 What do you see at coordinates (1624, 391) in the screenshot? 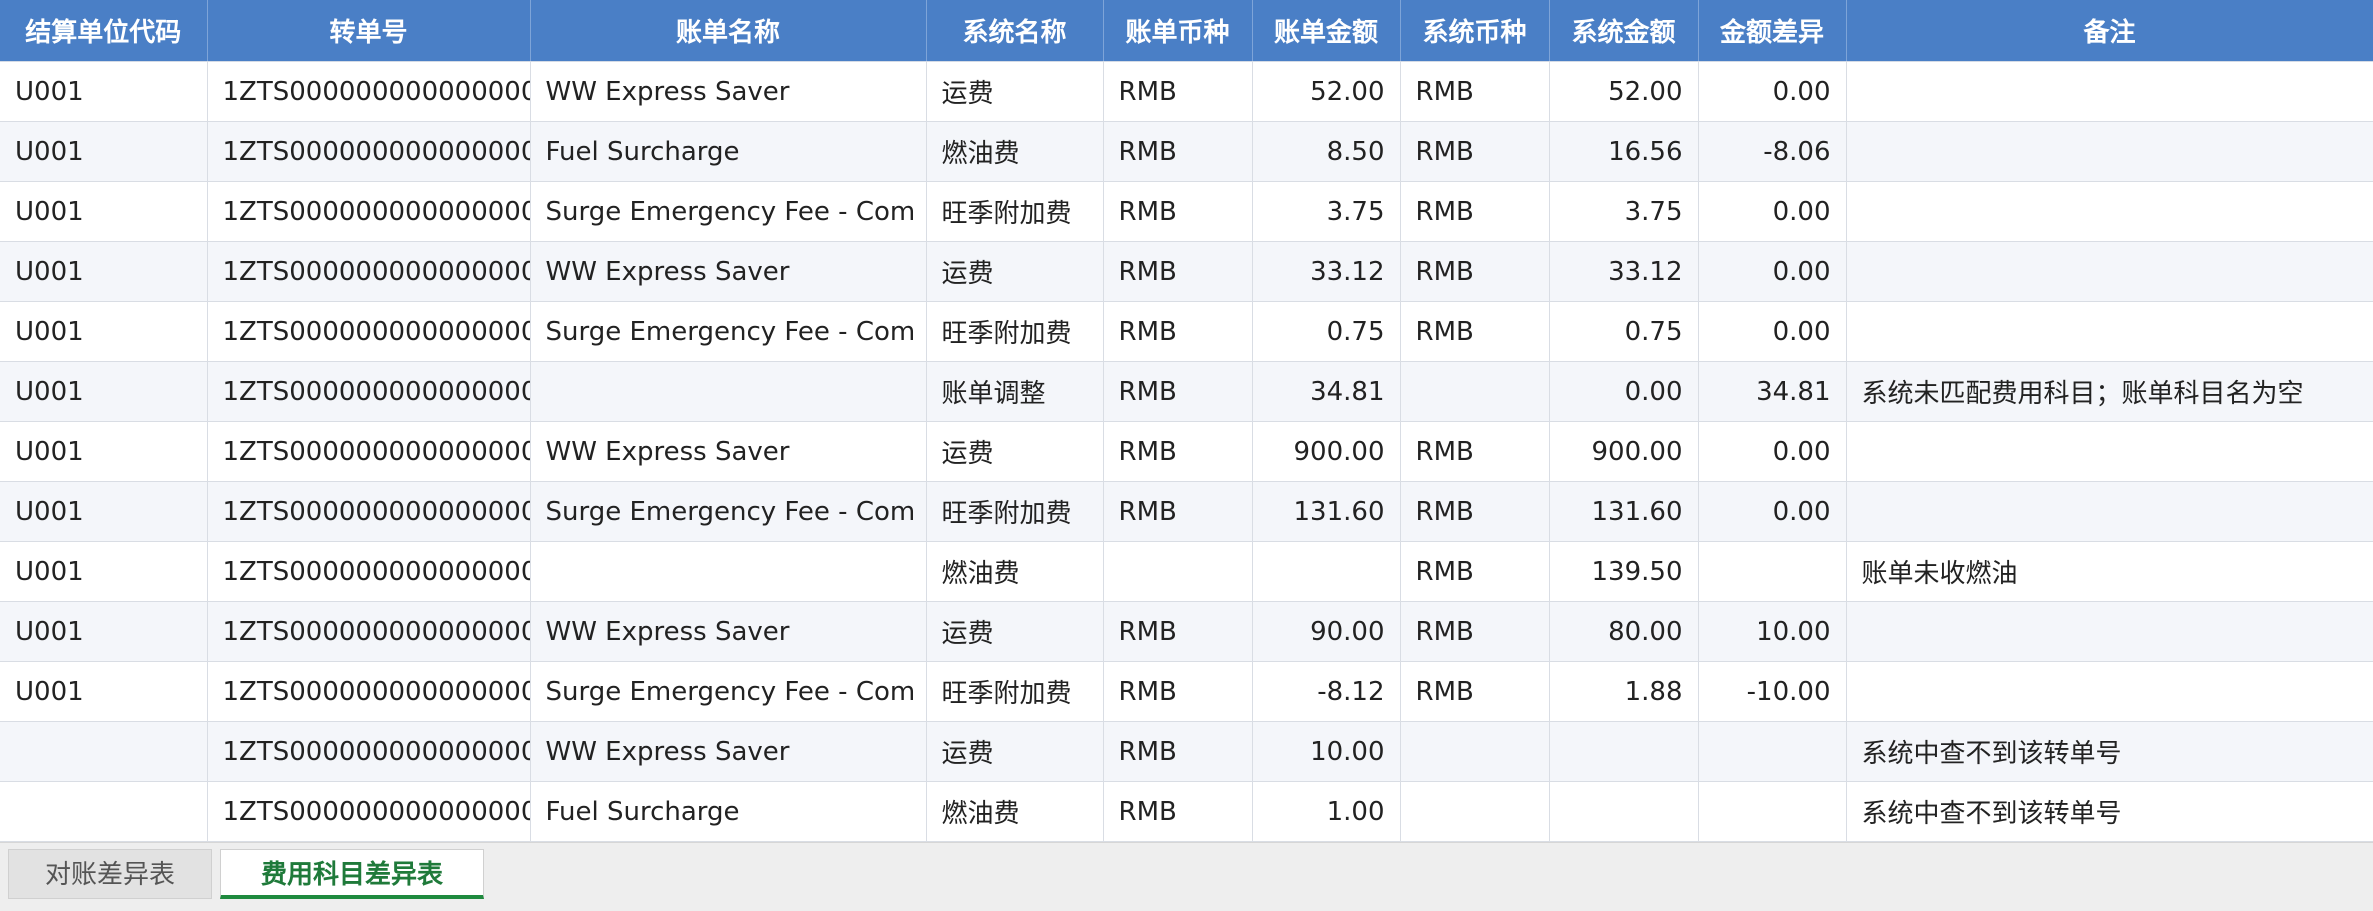
I see `cell-system-amount: 0.00` at bounding box center [1624, 391].